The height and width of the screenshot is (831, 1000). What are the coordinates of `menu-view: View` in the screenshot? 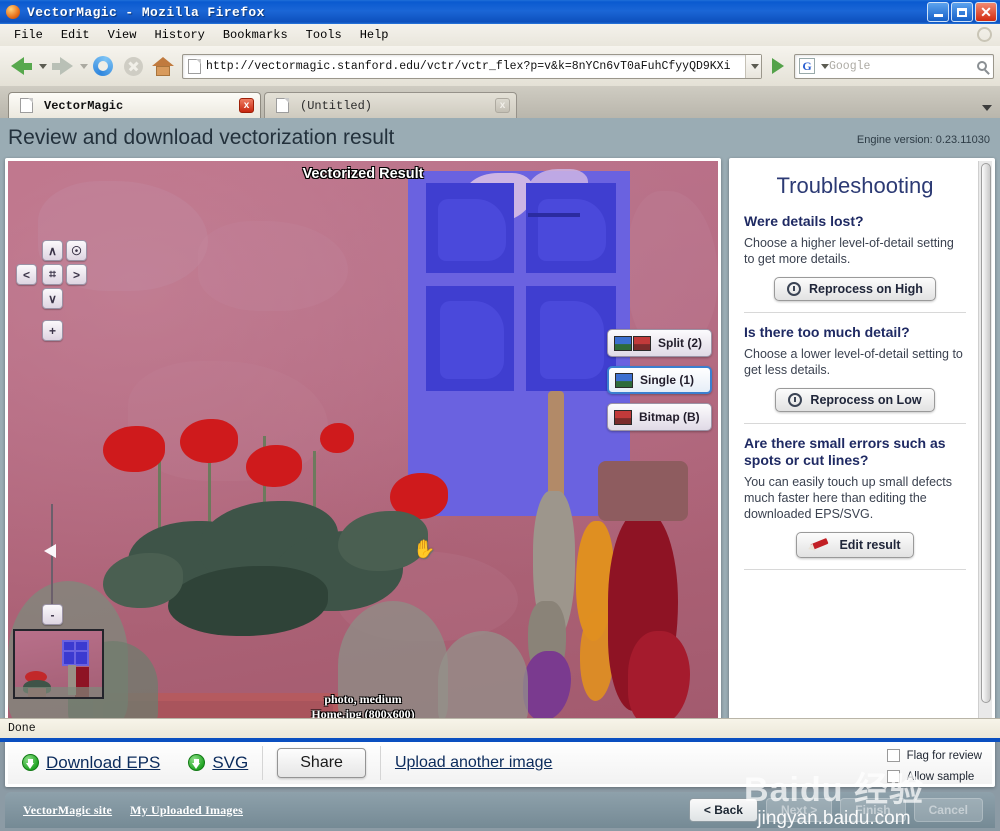 It's located at (122, 35).